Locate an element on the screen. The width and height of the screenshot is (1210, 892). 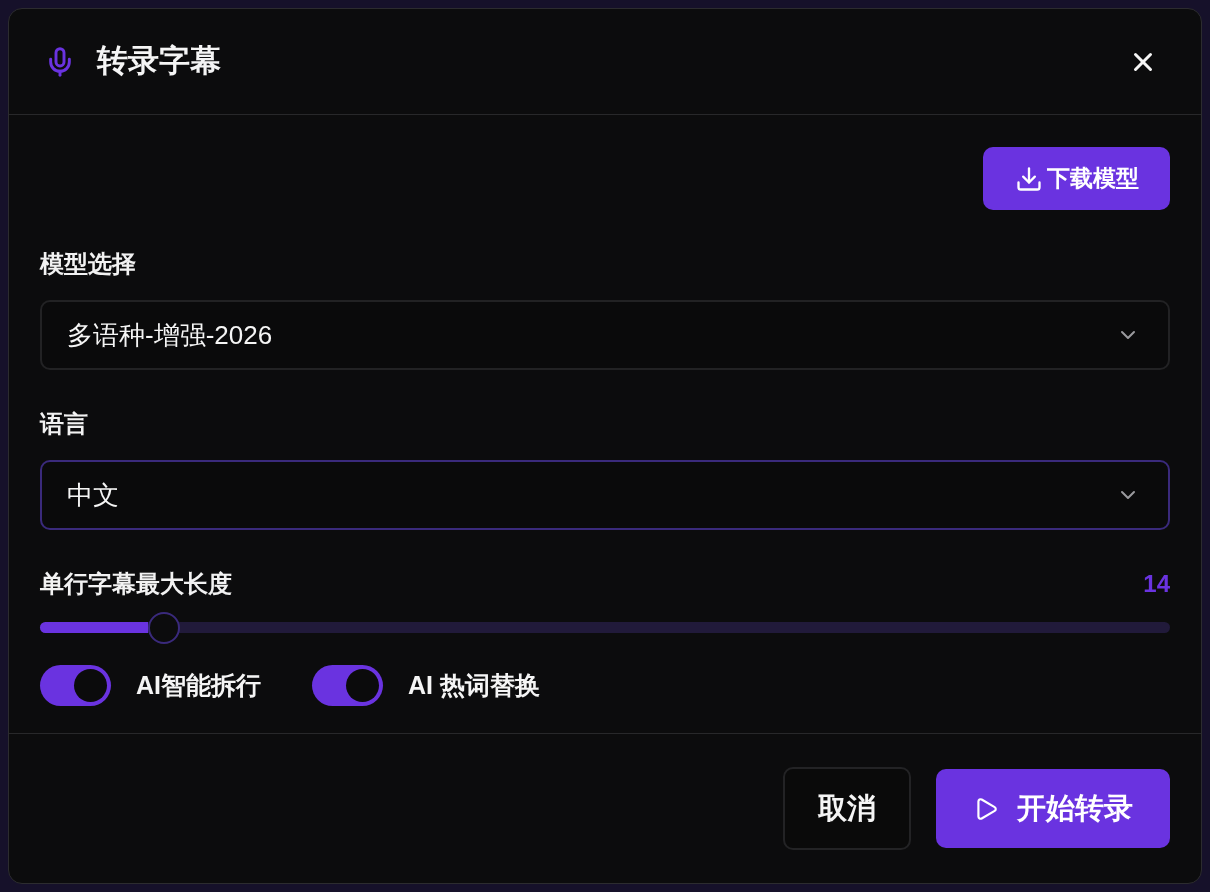
dialog-title: 转录字幕 is located at coordinates (159, 61).